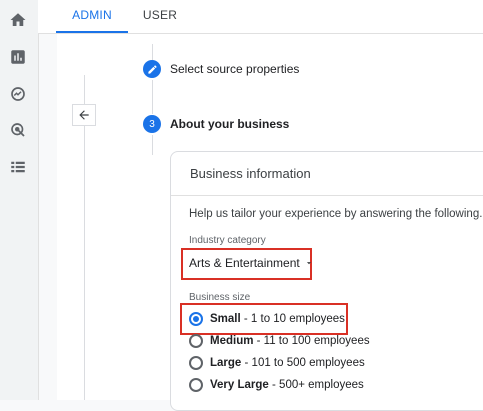  What do you see at coordinates (239, 385) in the screenshot?
I see `size-name: Very Large` at bounding box center [239, 385].